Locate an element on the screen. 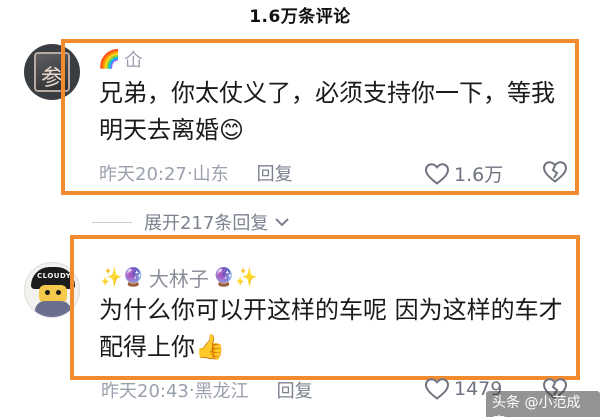  dislike-button is located at coordinates (555, 174).